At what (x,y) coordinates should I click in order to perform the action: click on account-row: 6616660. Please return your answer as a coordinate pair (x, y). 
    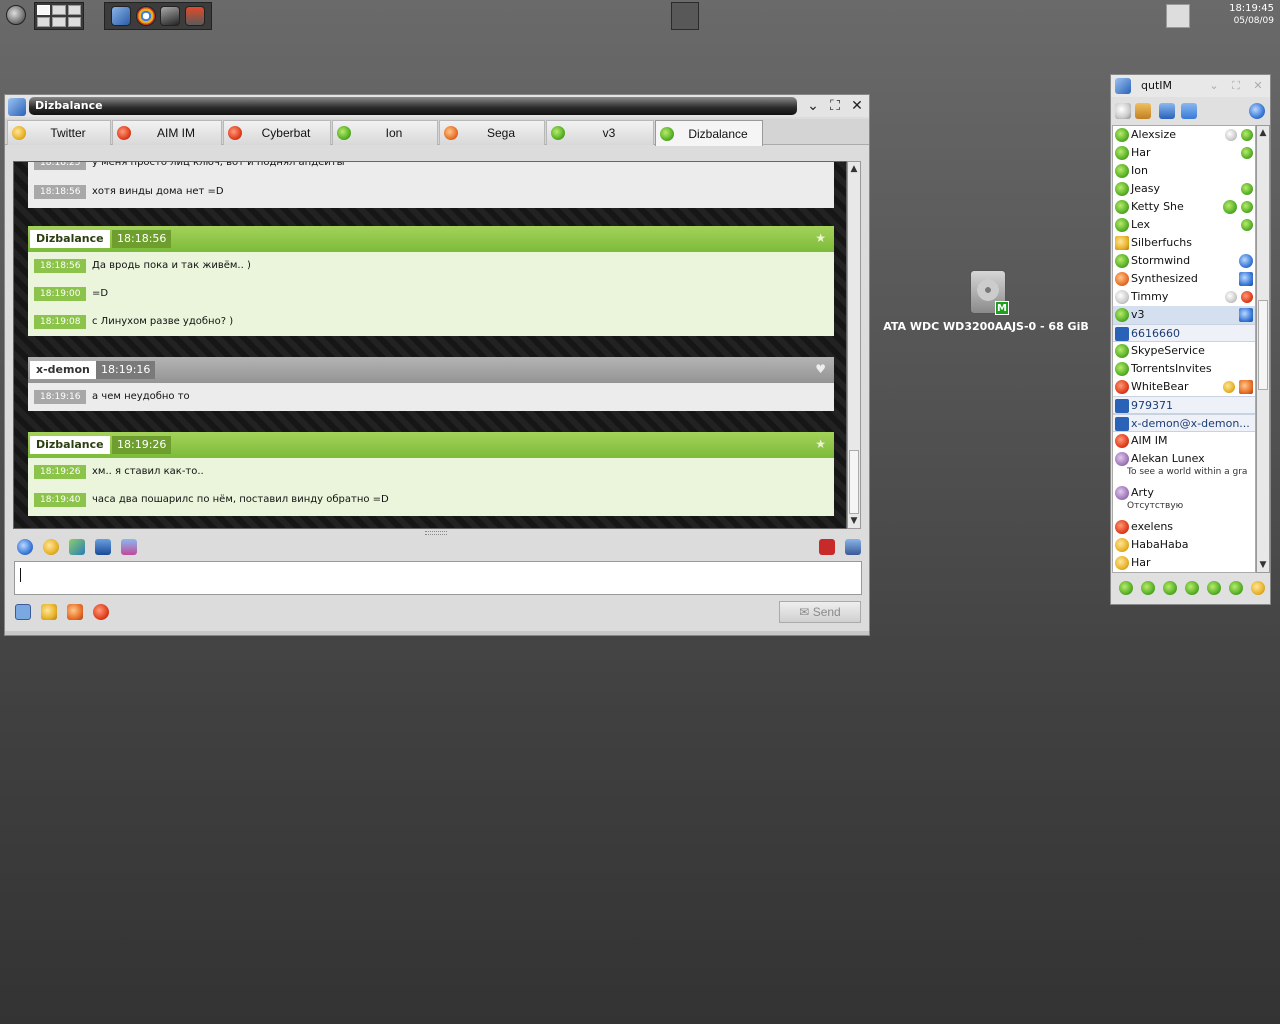
    Looking at the image, I should click on (1184, 333).